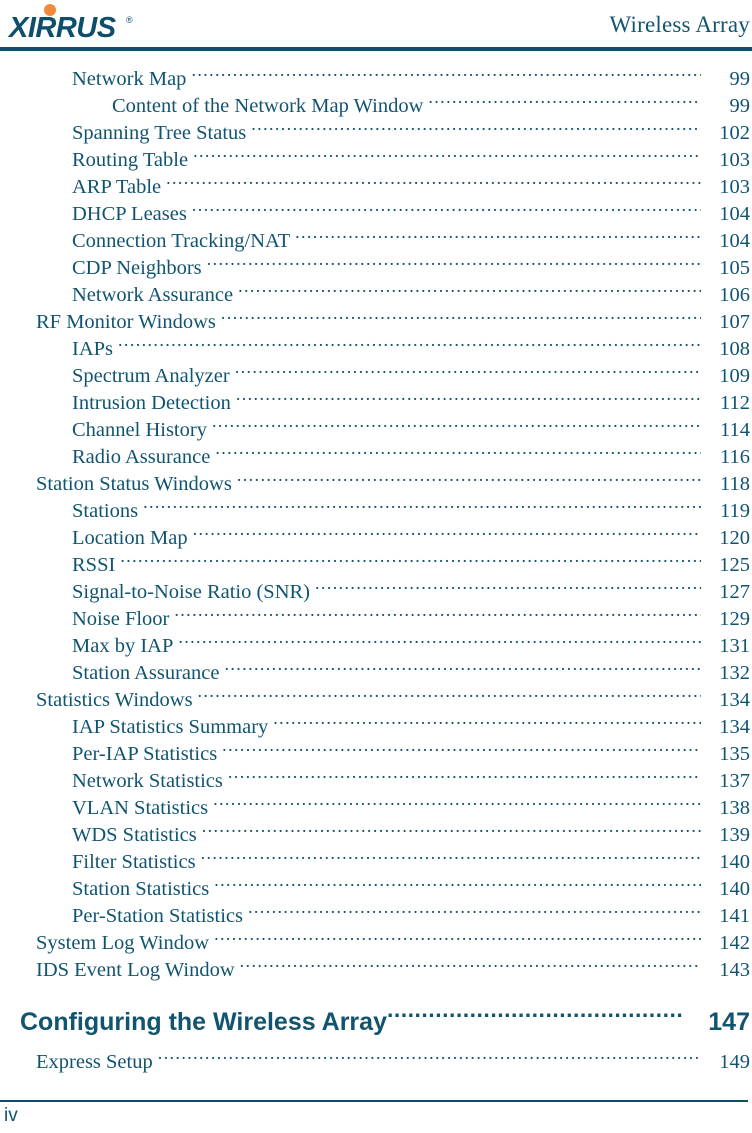 The image size is (752, 1133). What do you see at coordinates (734, 591) in the screenshot?
I see `toc-entry-page: 127` at bounding box center [734, 591].